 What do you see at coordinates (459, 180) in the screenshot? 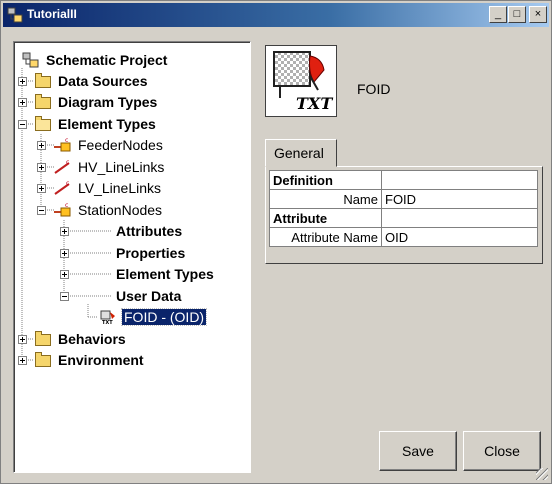
I see `definition-header-value` at bounding box center [459, 180].